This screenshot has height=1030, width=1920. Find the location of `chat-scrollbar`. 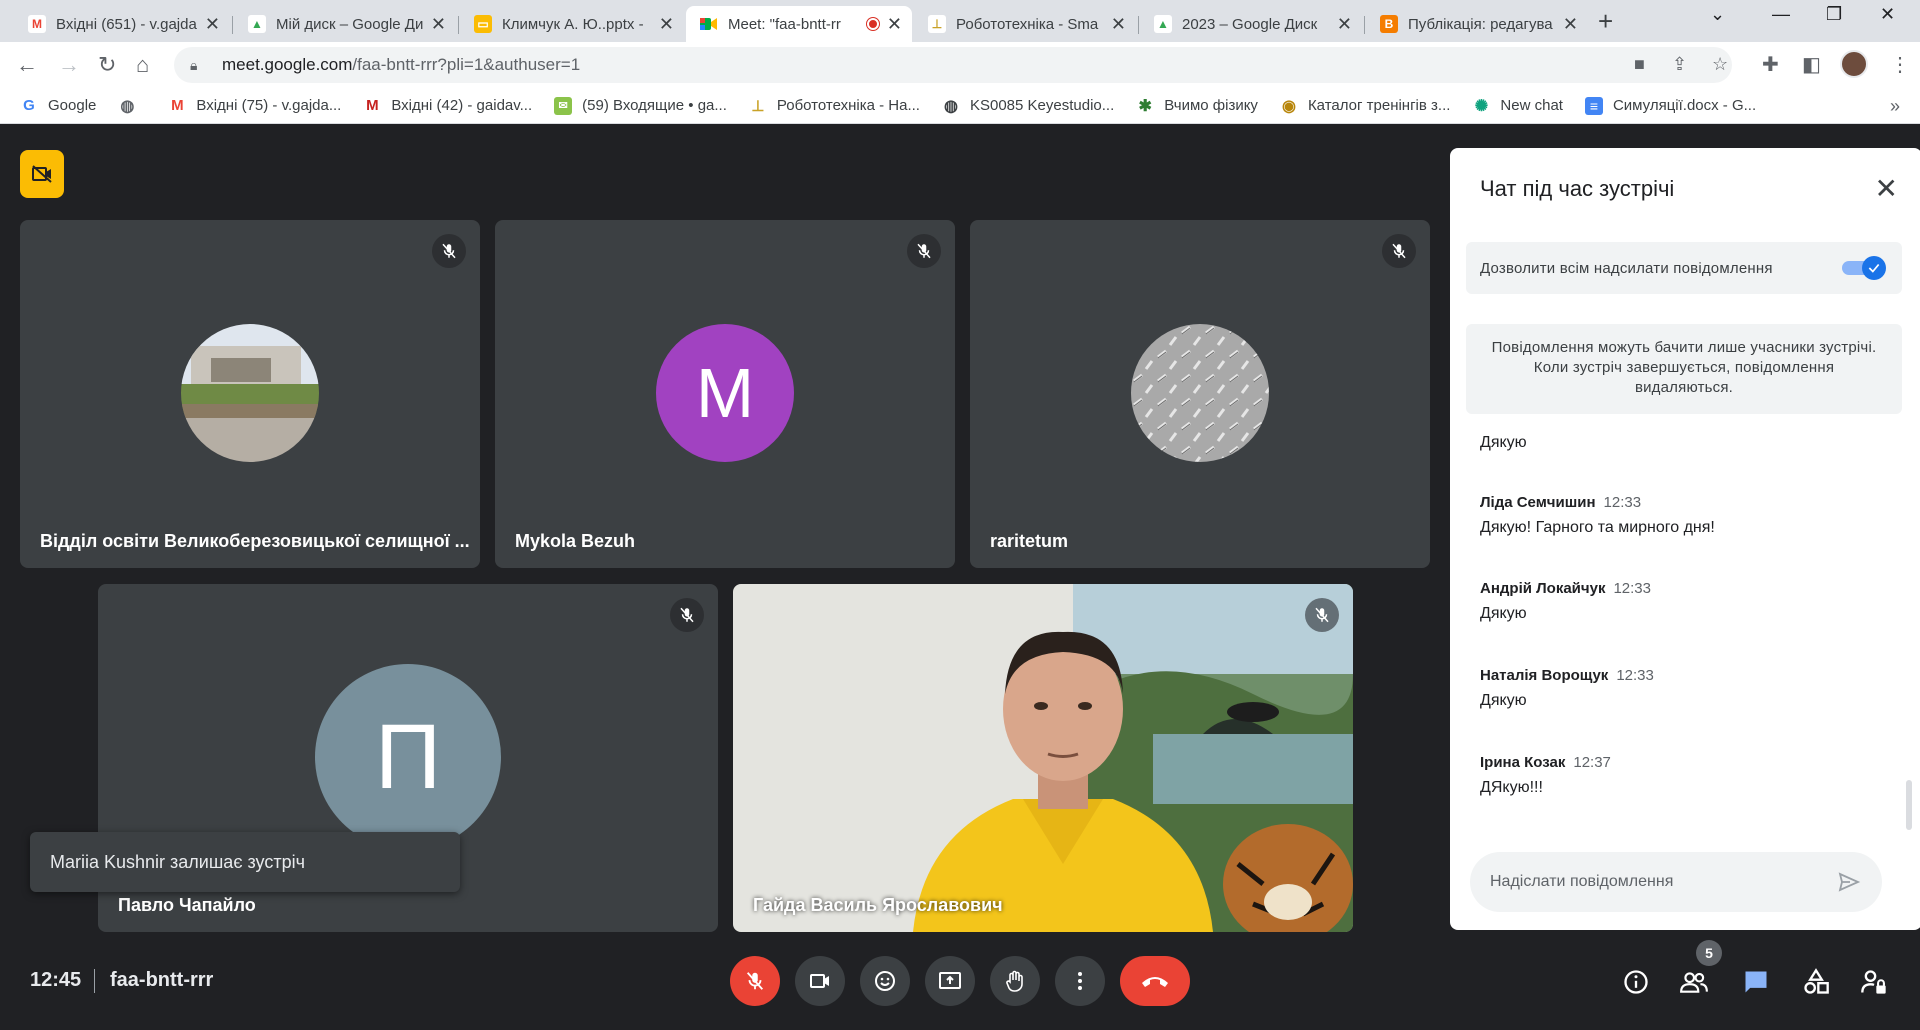

chat-scrollbar is located at coordinates (1909, 805).